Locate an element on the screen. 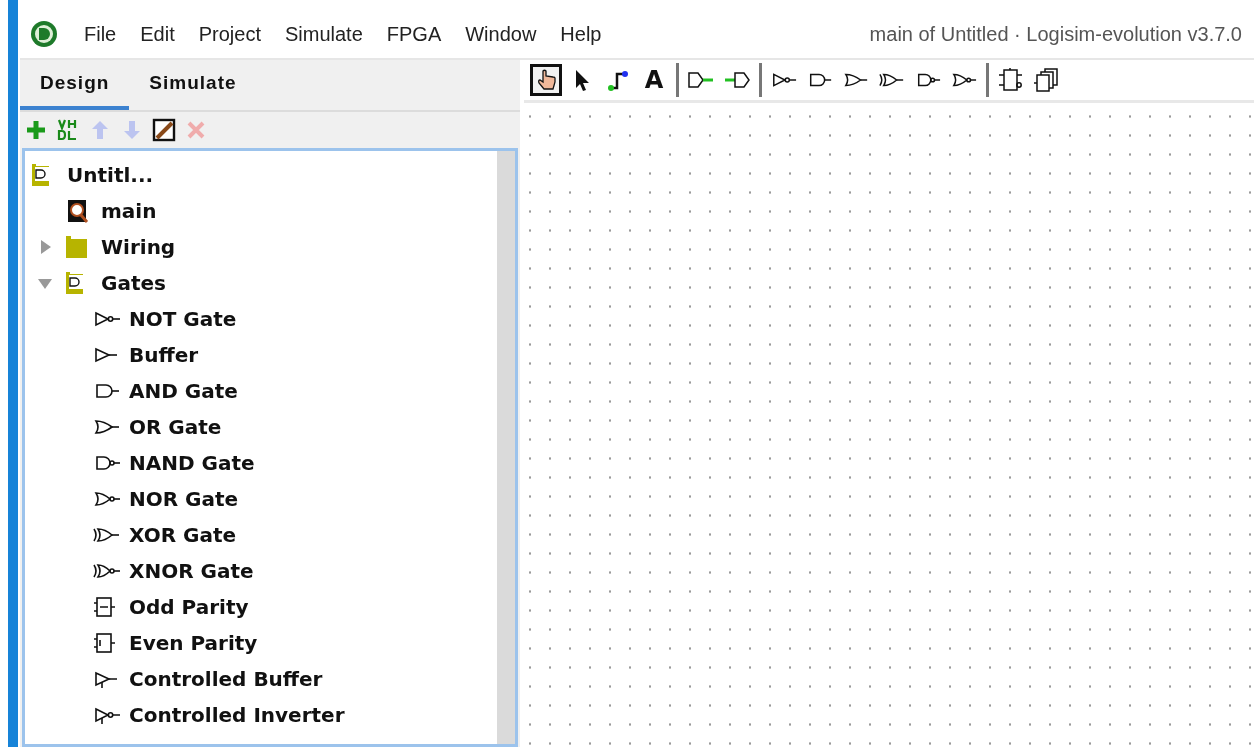 This screenshot has height=747, width=1254. tab: Design is located at coordinates (75, 85).